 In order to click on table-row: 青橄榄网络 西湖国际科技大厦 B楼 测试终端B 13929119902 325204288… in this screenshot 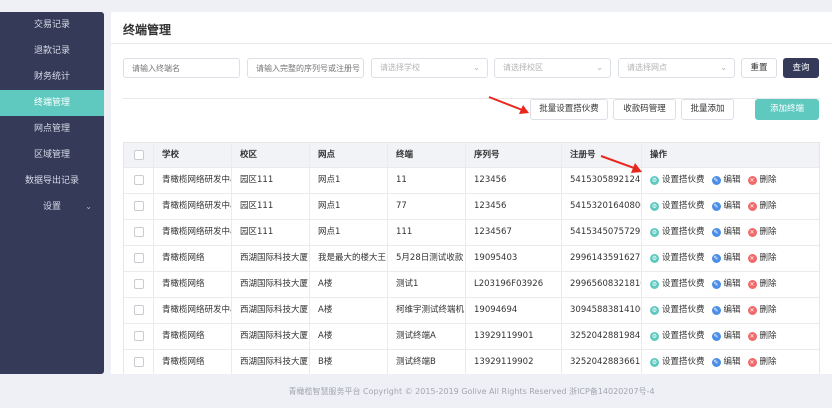, I will do `click(471, 362)`.